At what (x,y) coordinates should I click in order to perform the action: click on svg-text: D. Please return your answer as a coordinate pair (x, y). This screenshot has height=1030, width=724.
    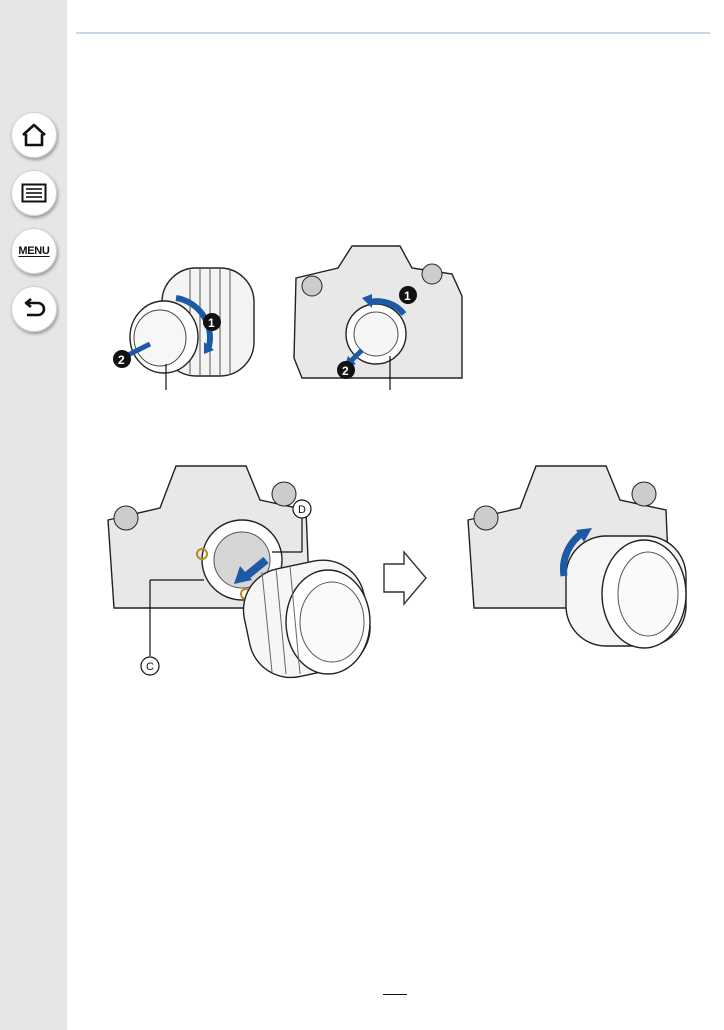
    Looking at the image, I should click on (302, 510).